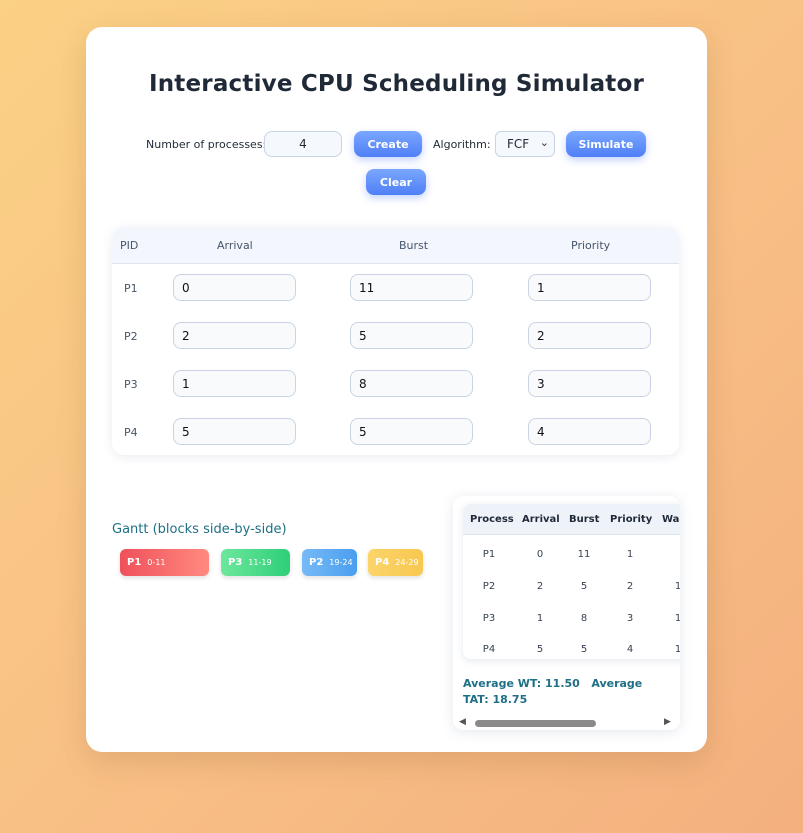 This screenshot has width=803, height=833. I want to click on cell-priority: 3, so click(630, 618).